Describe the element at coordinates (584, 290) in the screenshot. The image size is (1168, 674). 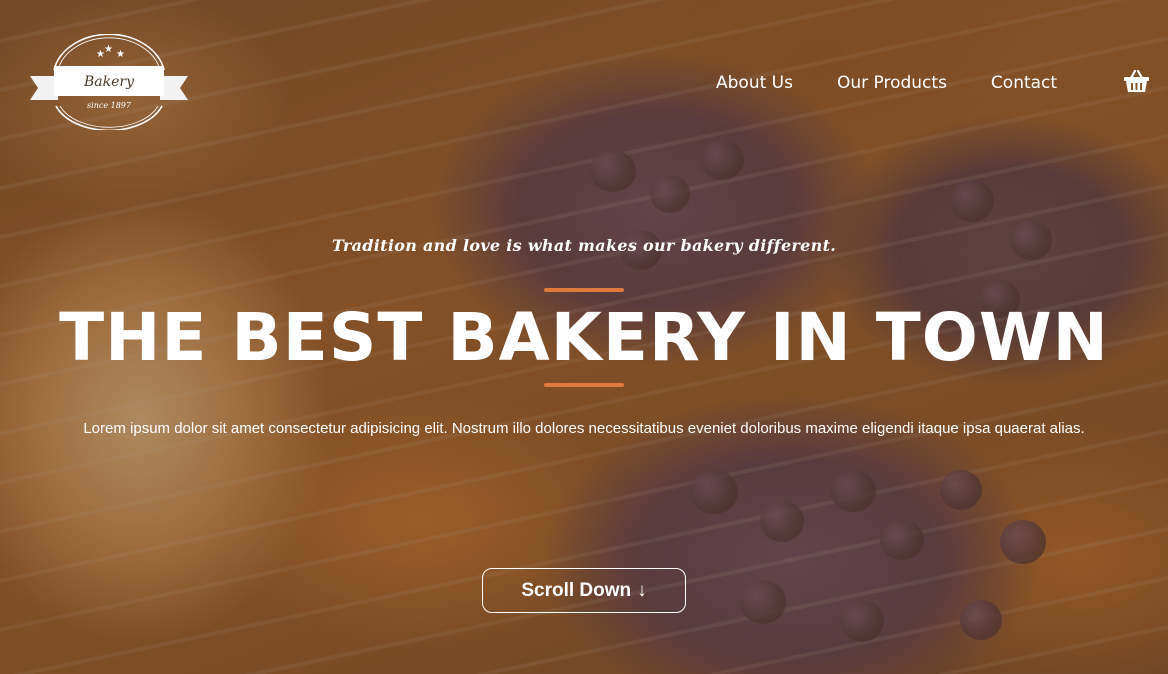
I see `accent-divider-top` at that location.